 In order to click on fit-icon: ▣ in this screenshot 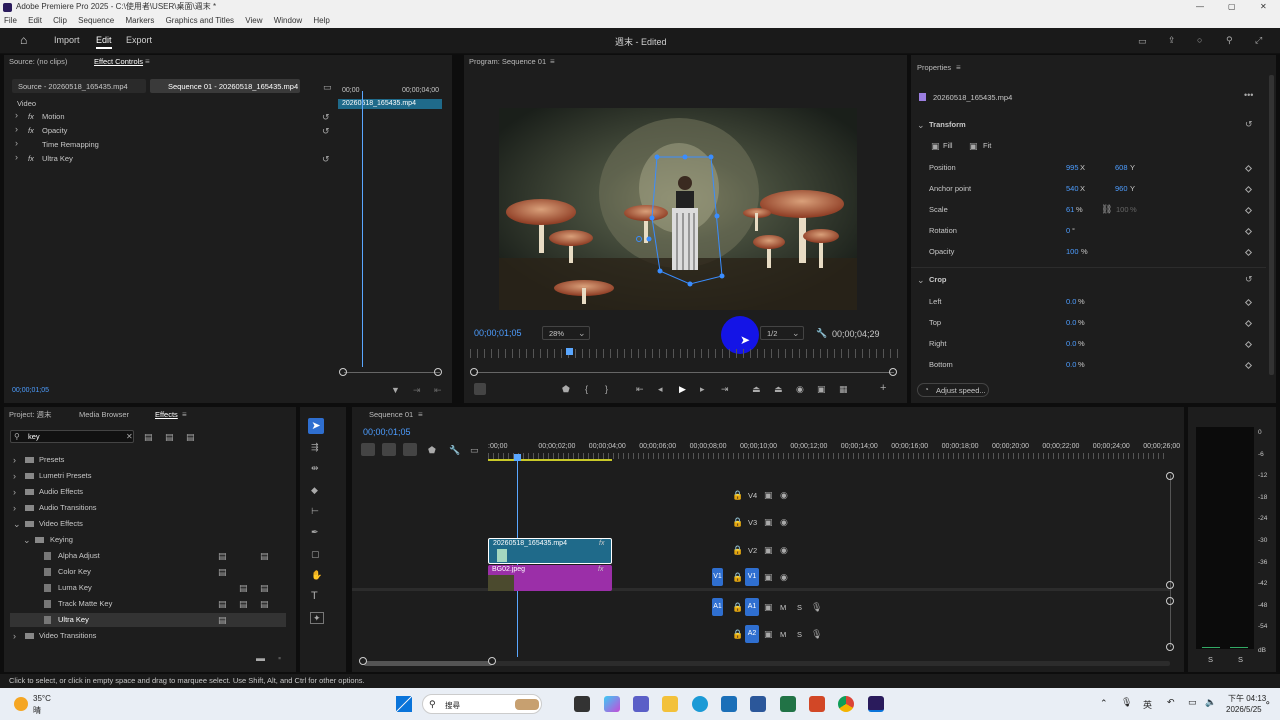, I will do `click(973, 146)`.